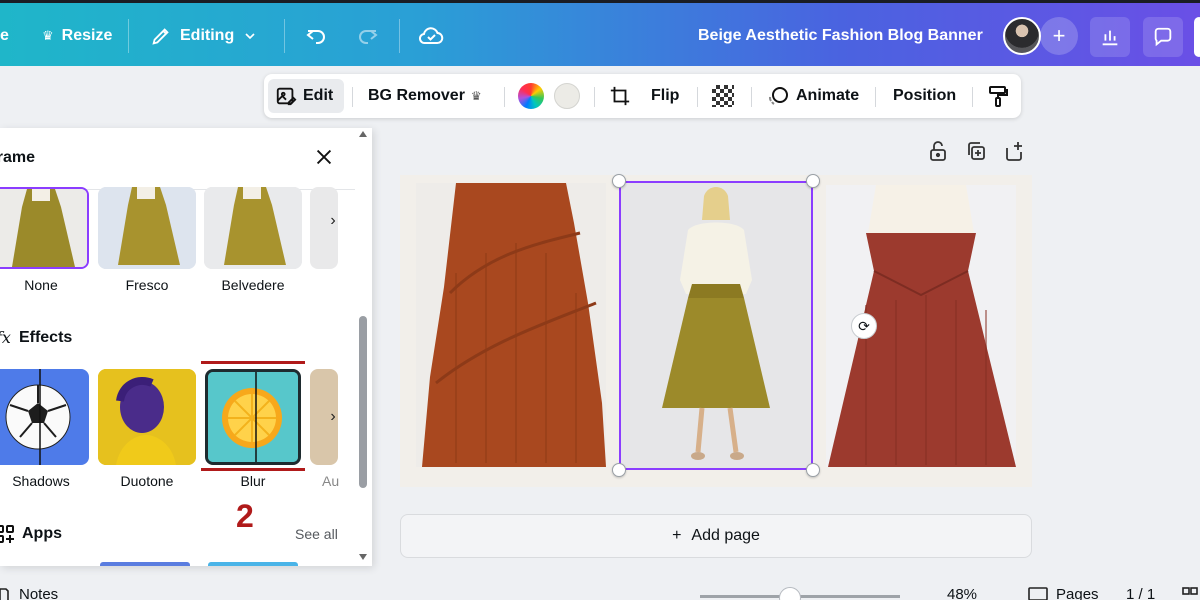  I want to click on pages-button: Pages, so click(1077, 593).